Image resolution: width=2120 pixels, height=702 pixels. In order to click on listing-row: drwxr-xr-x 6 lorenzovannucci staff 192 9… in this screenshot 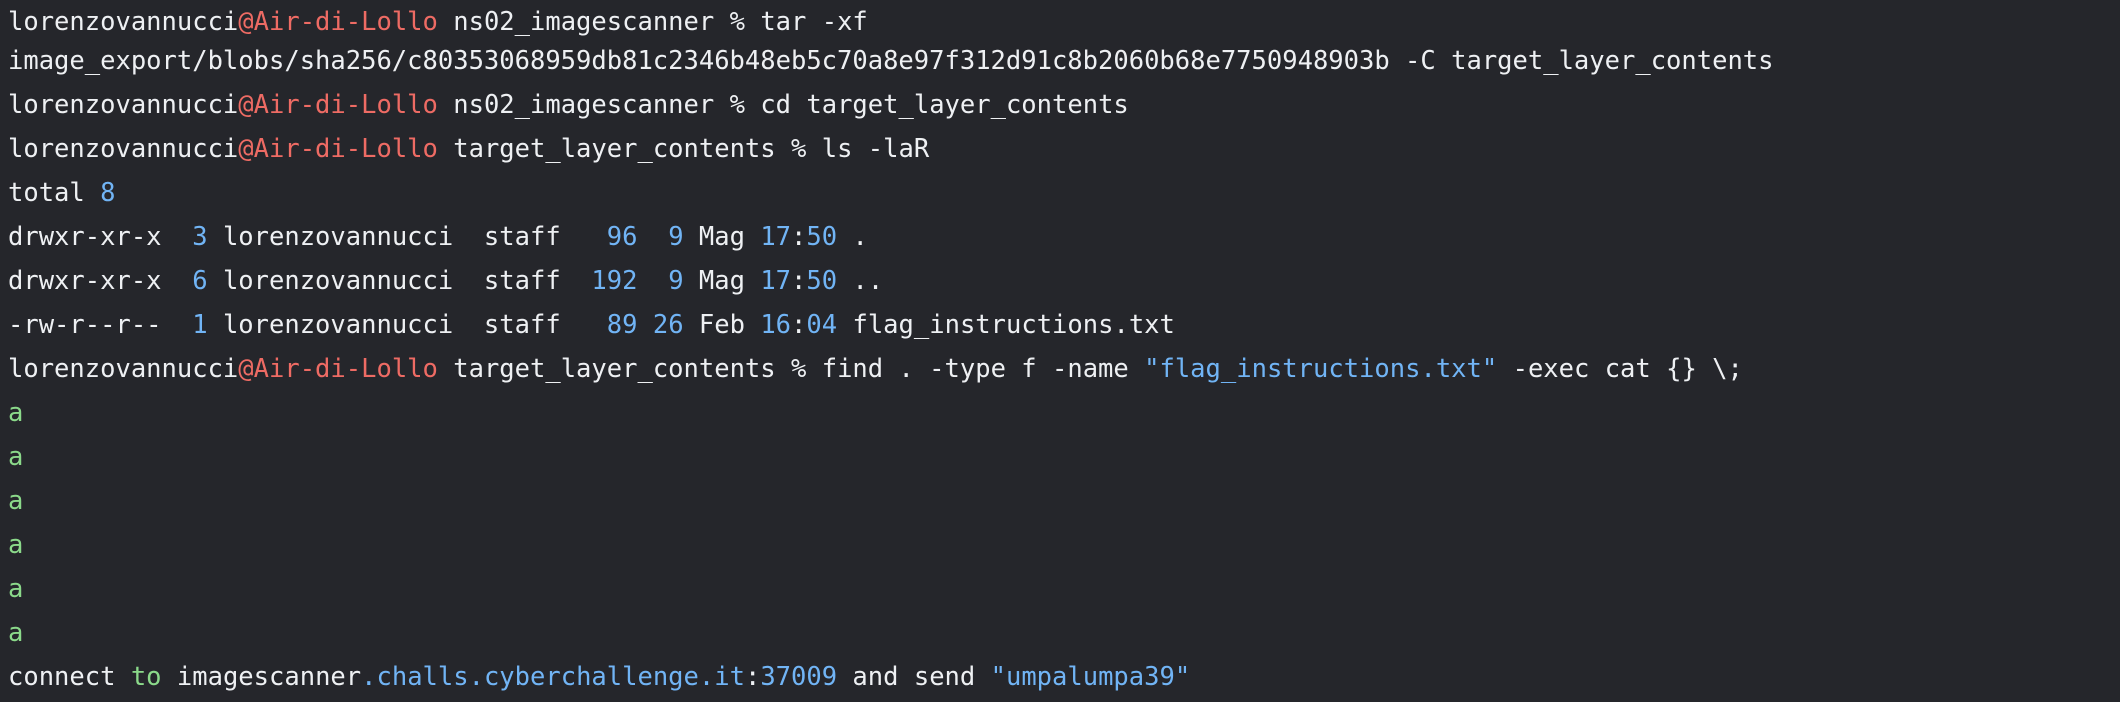, I will do `click(445, 281)`.